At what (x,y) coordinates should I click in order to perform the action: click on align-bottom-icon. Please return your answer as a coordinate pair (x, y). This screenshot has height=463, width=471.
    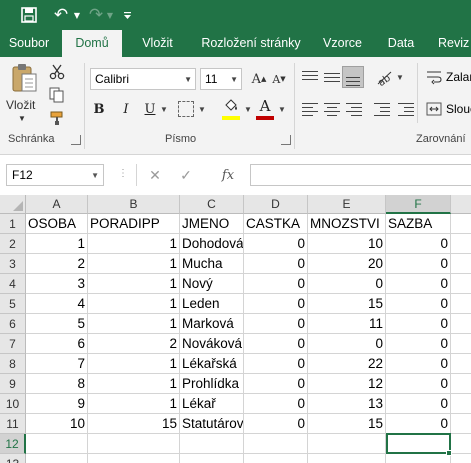
    Looking at the image, I should click on (353, 77).